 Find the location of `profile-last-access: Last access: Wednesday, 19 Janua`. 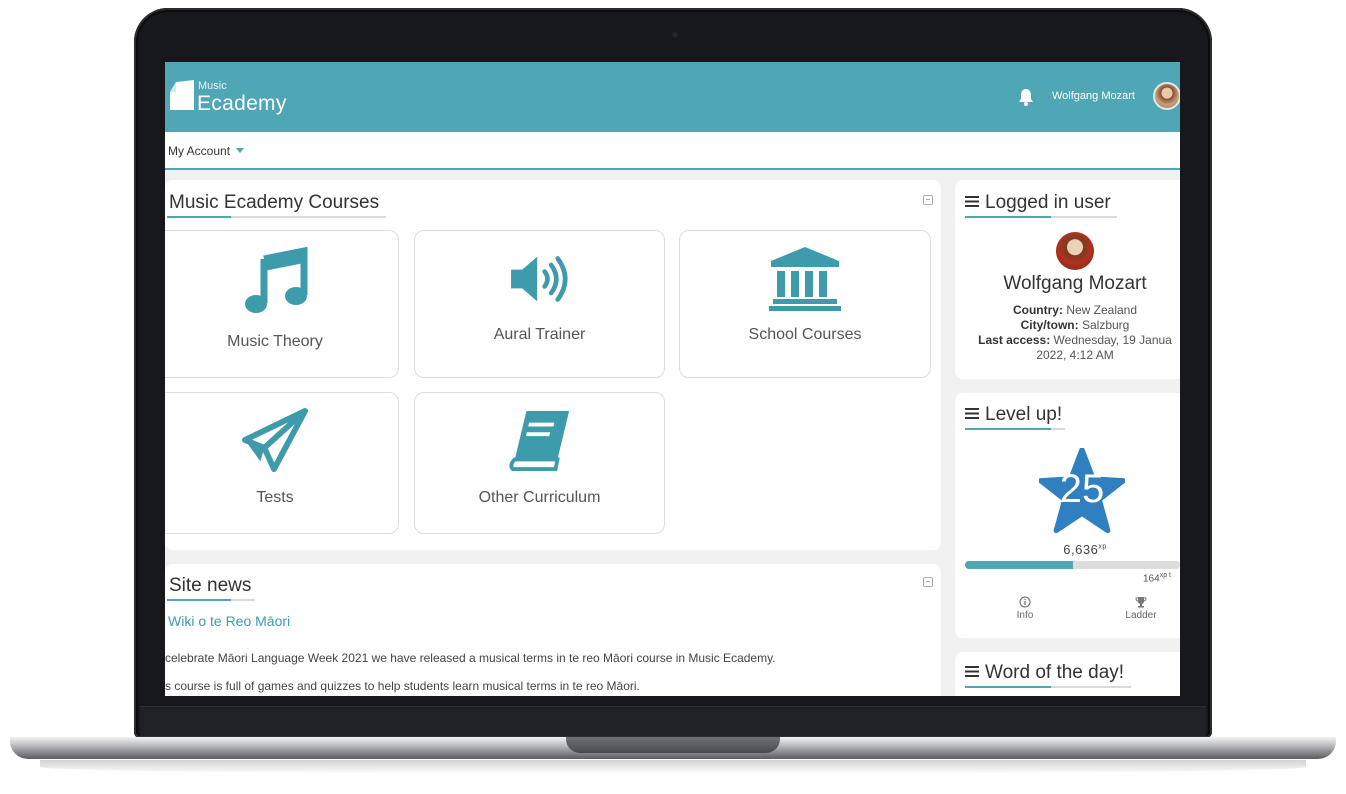

profile-last-access: Last access: Wednesday, 19 Janua is located at coordinates (1075, 340).